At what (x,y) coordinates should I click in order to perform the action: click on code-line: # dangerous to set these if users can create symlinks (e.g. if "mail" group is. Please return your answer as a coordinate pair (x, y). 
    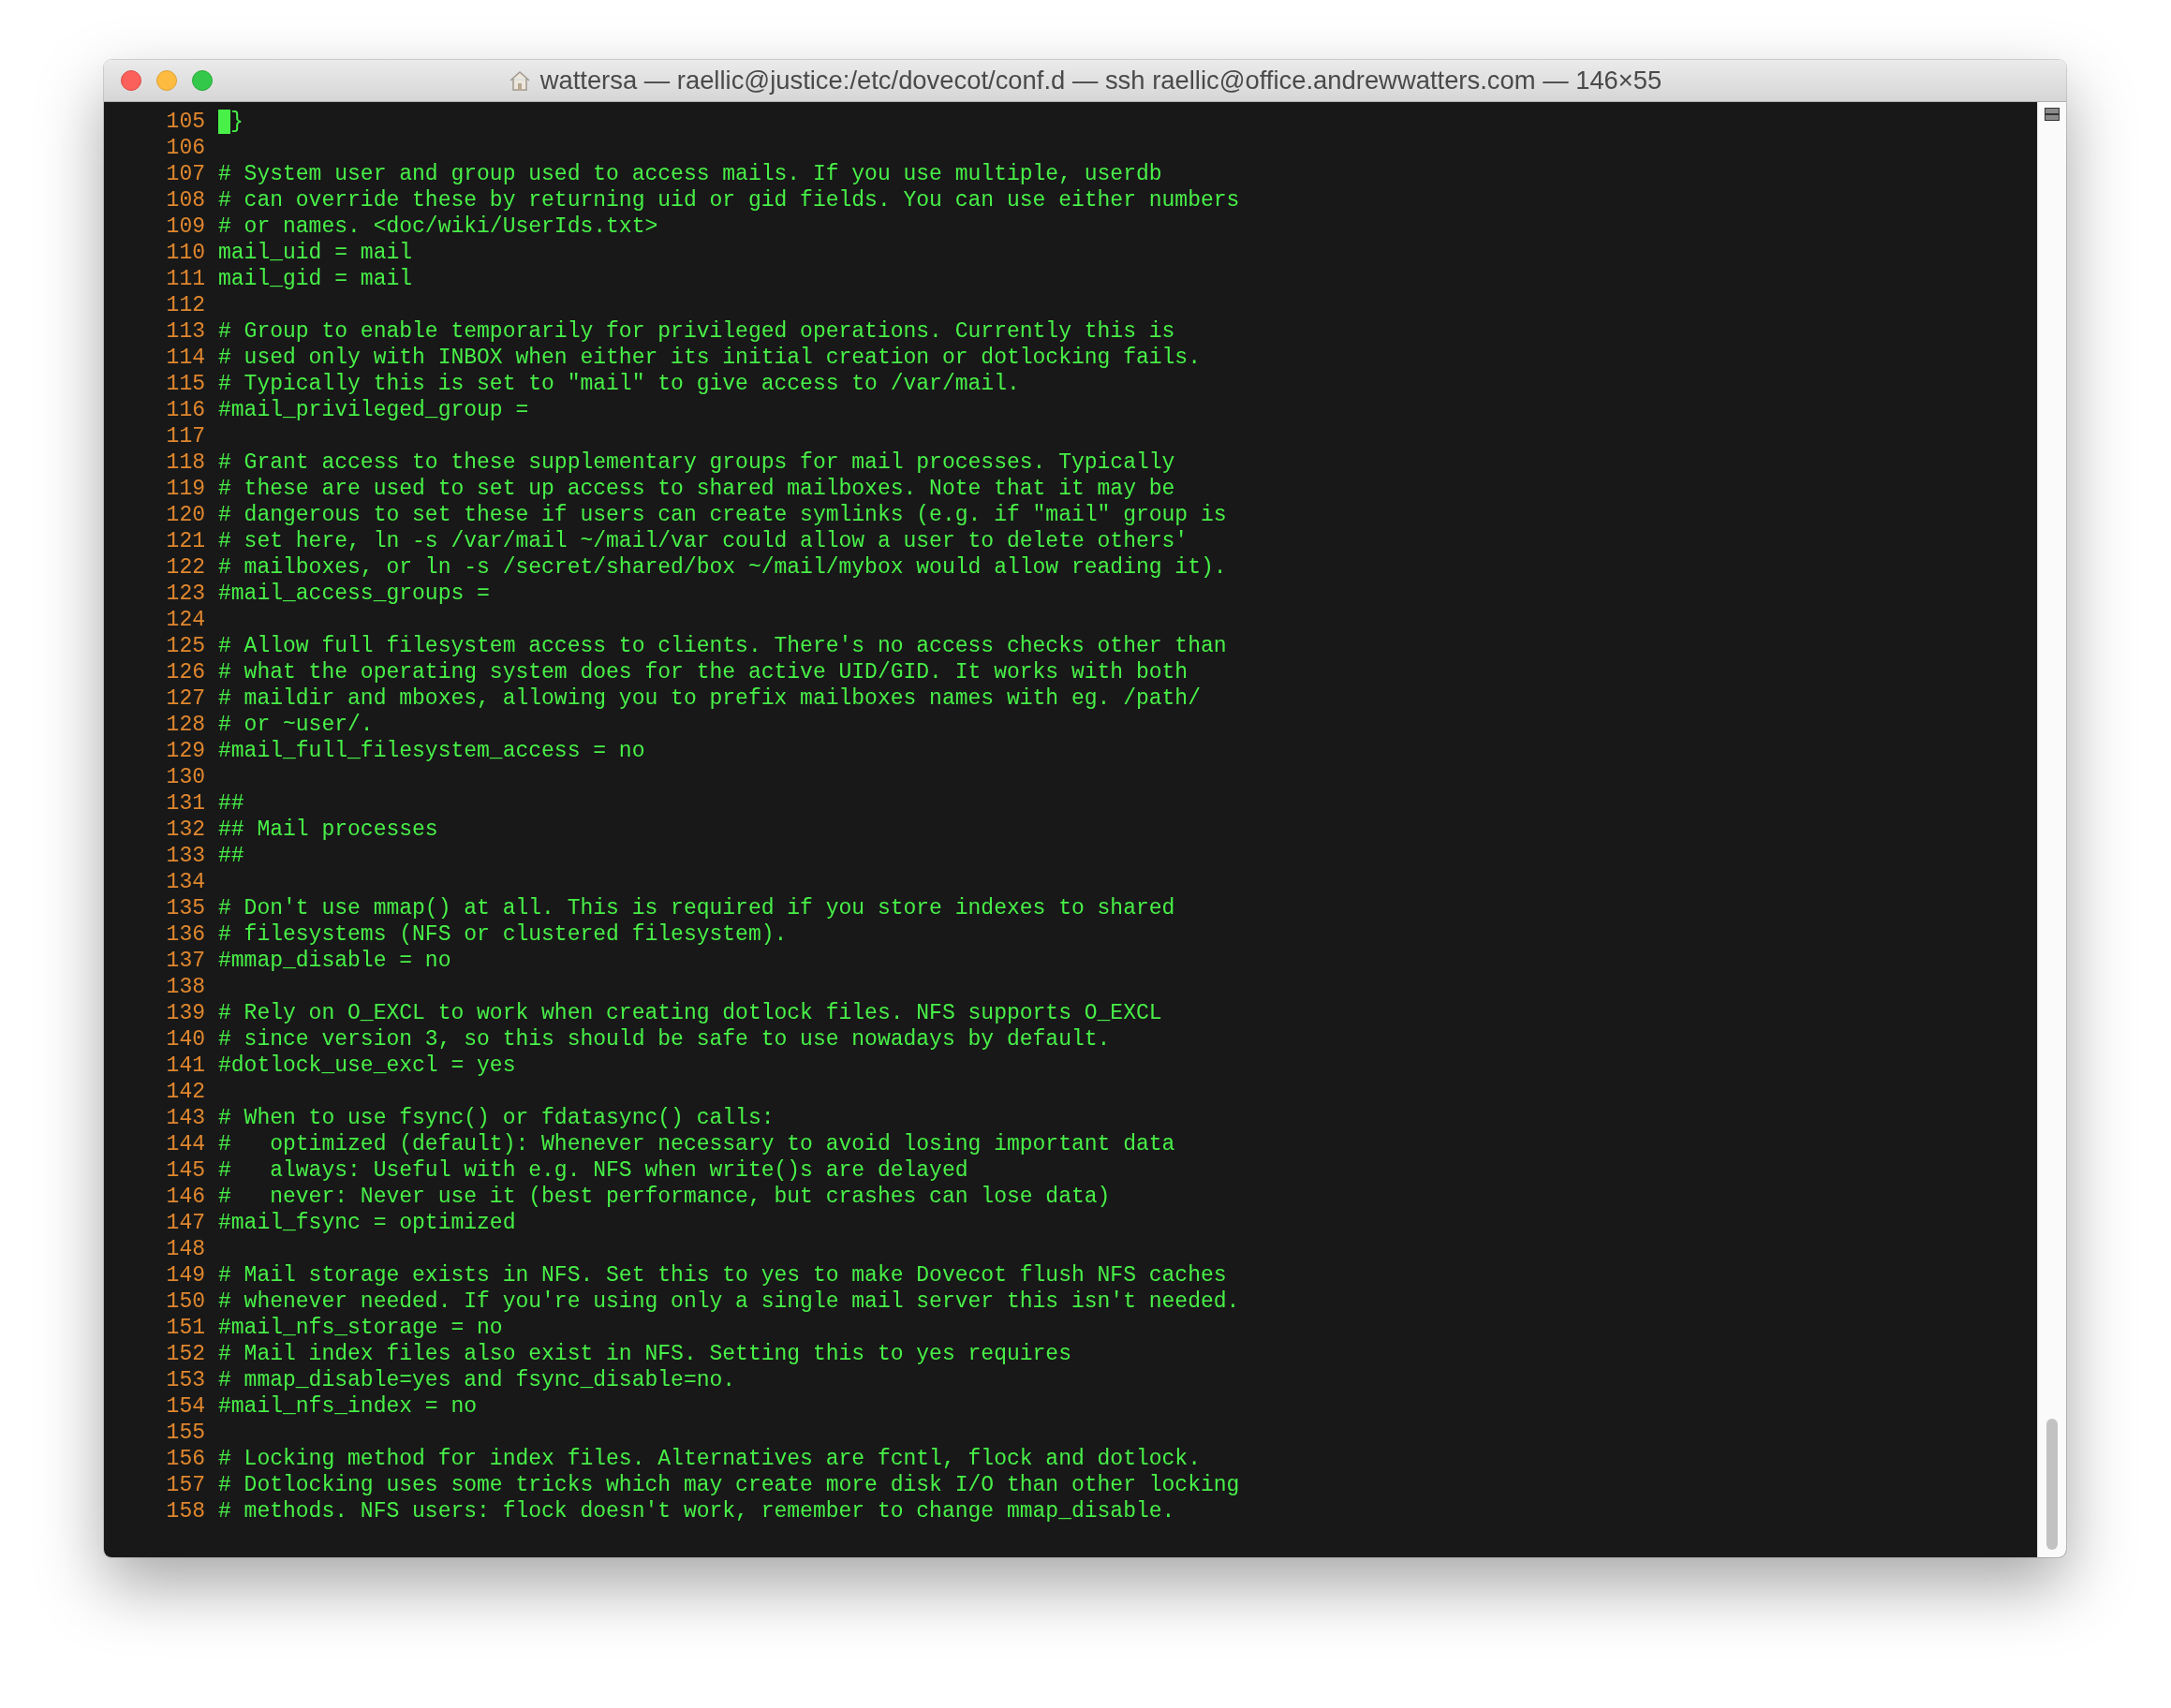
    Looking at the image, I should click on (722, 515).